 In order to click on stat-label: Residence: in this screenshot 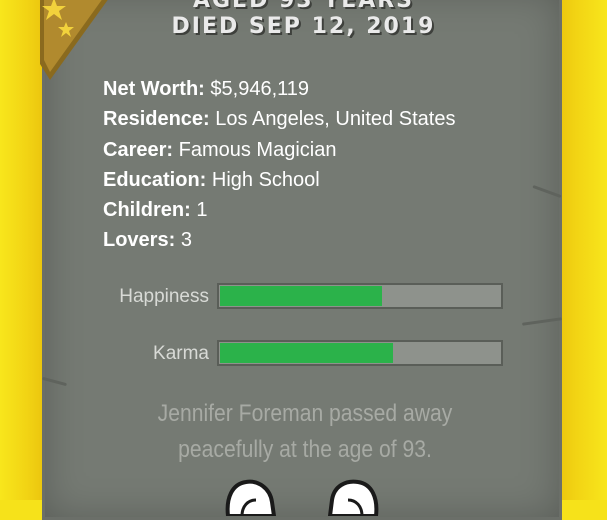, I will do `click(156, 119)`.